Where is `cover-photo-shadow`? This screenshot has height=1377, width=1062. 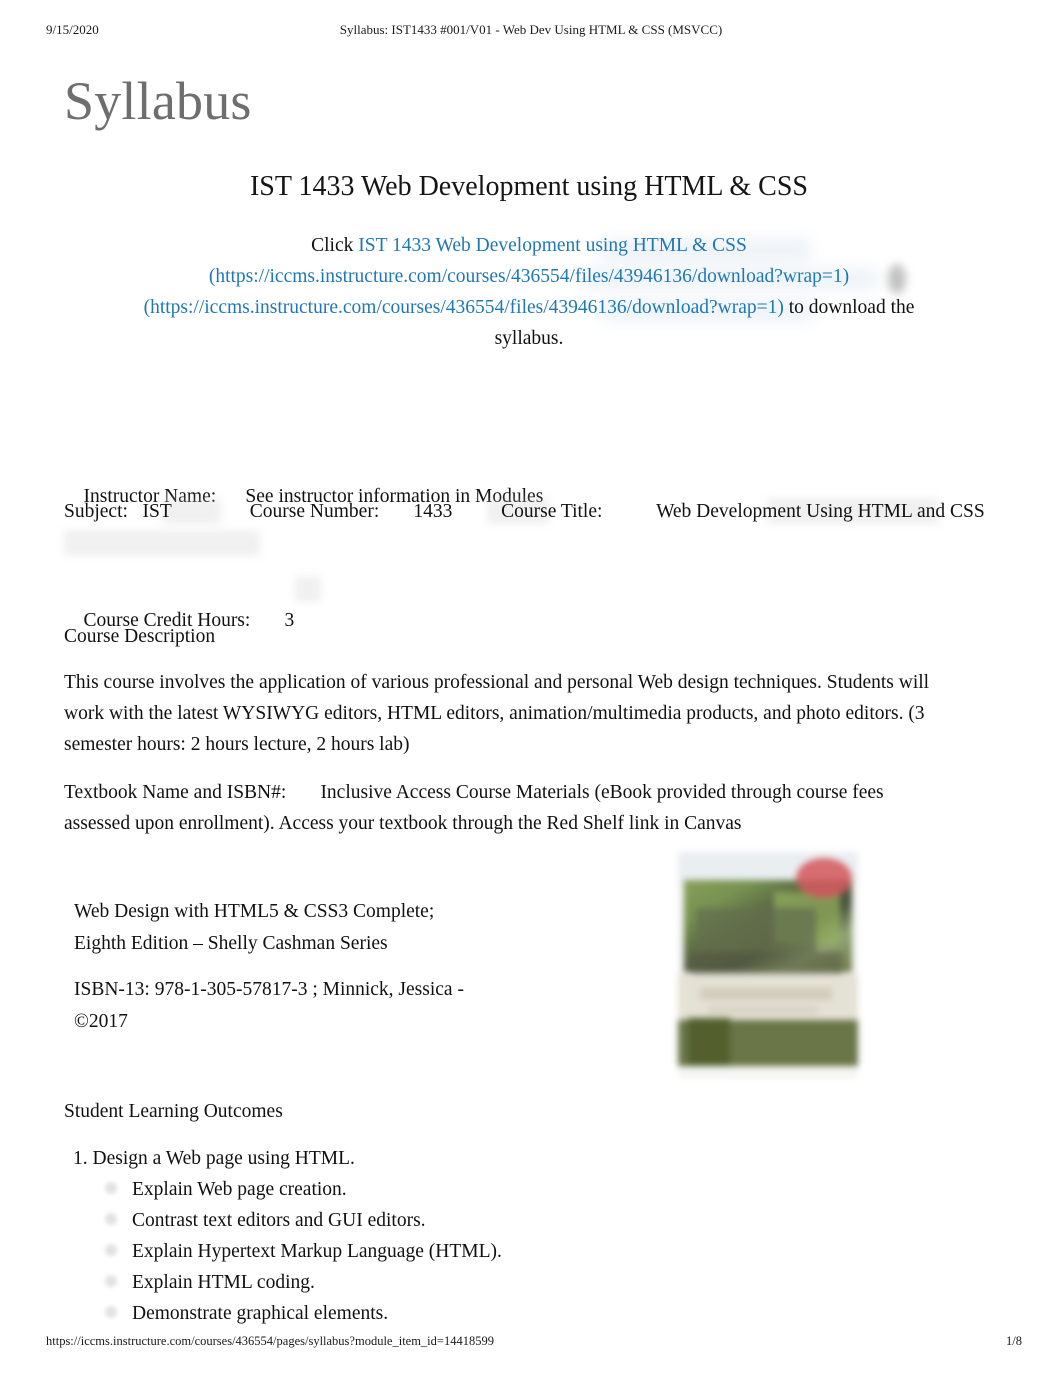
cover-photo-shadow is located at coordinates (767, 963).